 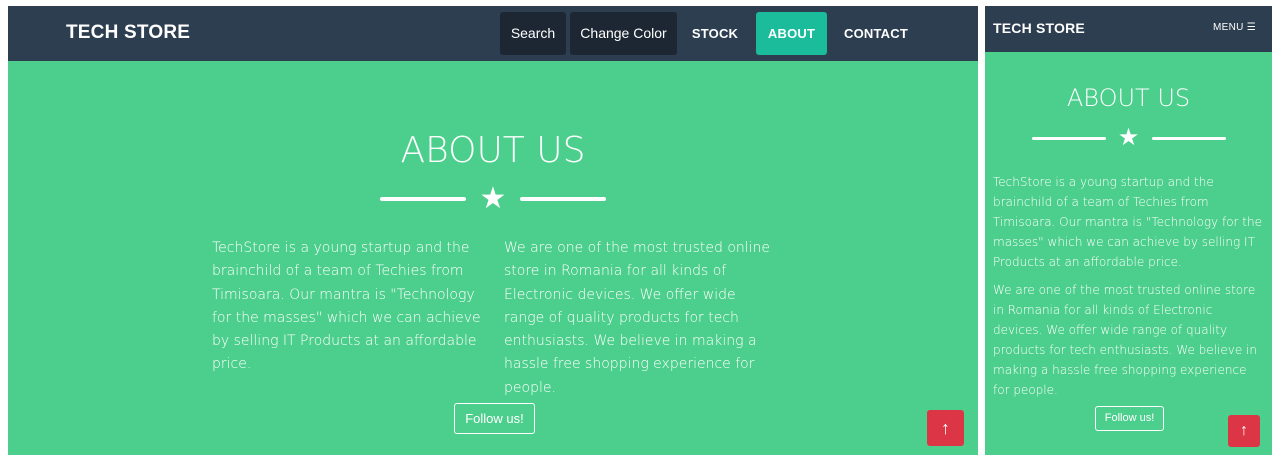 What do you see at coordinates (715, 33) in the screenshot?
I see `nav-link-stock: STOCK` at bounding box center [715, 33].